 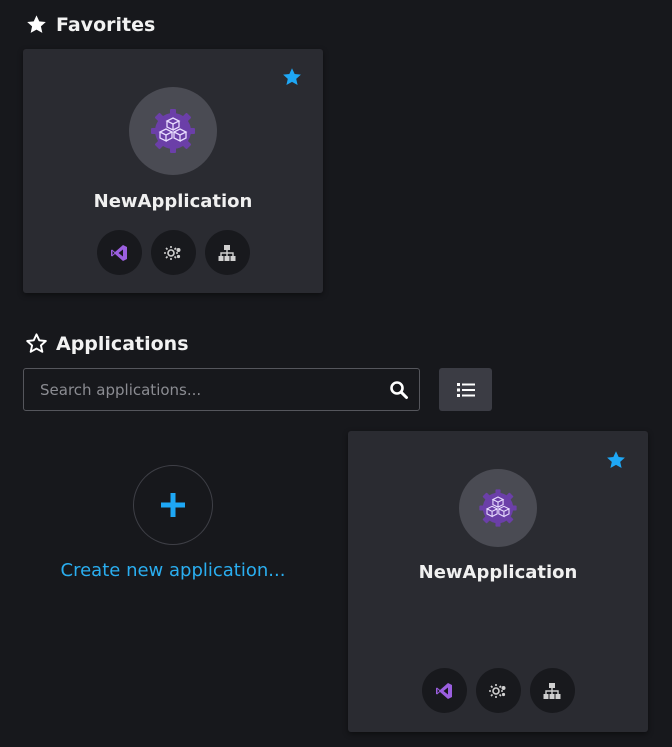 I want to click on create-application-button, so click(x=173, y=505).